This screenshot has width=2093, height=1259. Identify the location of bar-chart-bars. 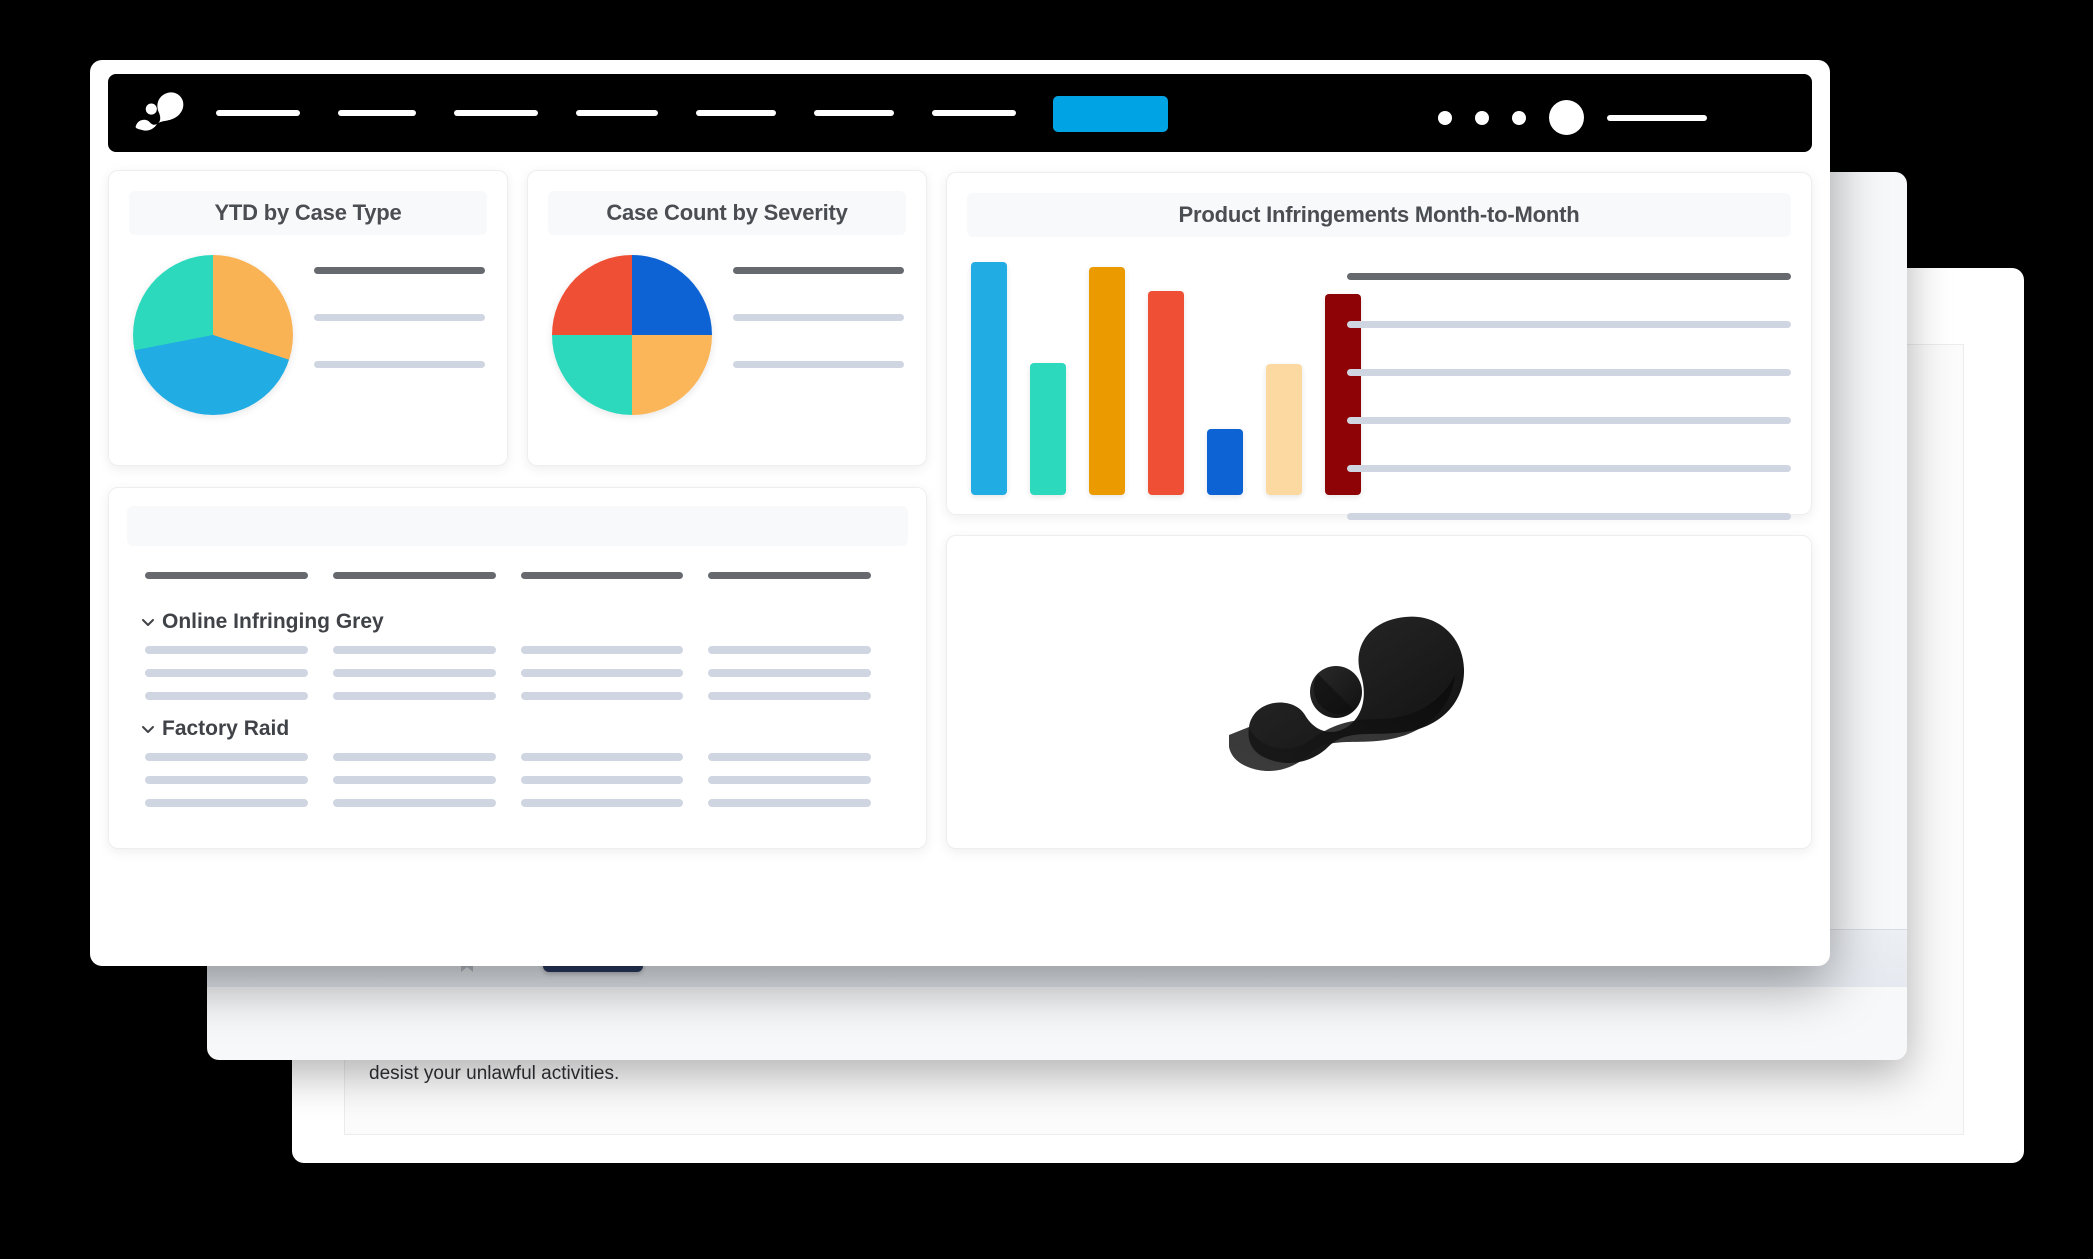
(1166, 375).